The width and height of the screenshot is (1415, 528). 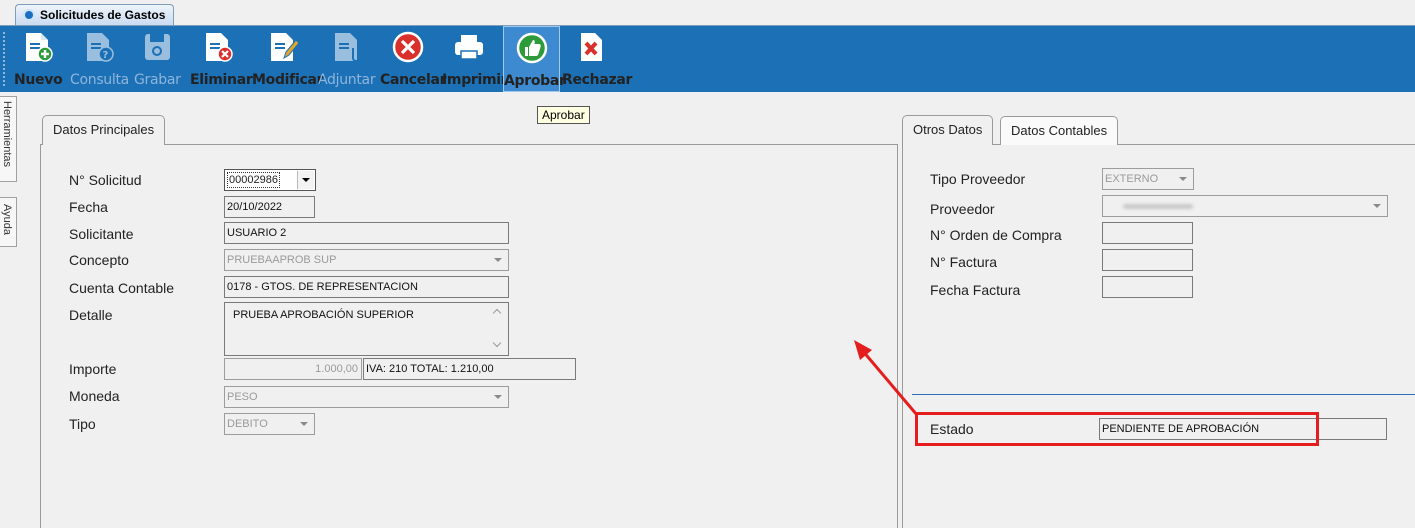 I want to click on concepto-label: Concepto, so click(x=99, y=260).